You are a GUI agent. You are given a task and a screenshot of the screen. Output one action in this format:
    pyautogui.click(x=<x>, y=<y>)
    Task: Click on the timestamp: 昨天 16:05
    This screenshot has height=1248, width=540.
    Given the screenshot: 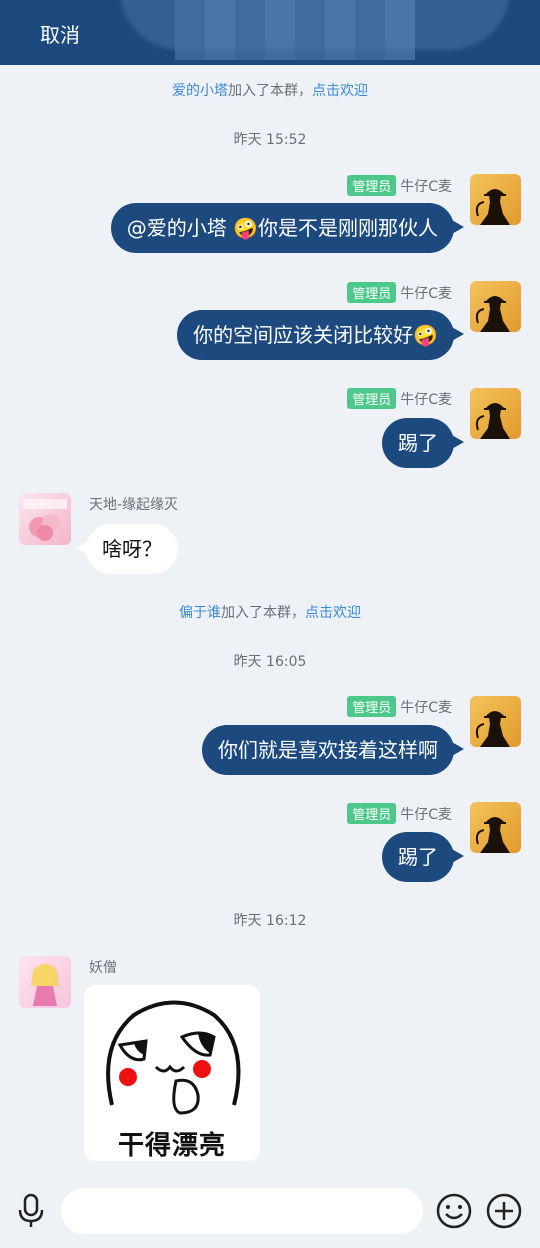 What is the action you would take?
    pyautogui.click(x=270, y=662)
    